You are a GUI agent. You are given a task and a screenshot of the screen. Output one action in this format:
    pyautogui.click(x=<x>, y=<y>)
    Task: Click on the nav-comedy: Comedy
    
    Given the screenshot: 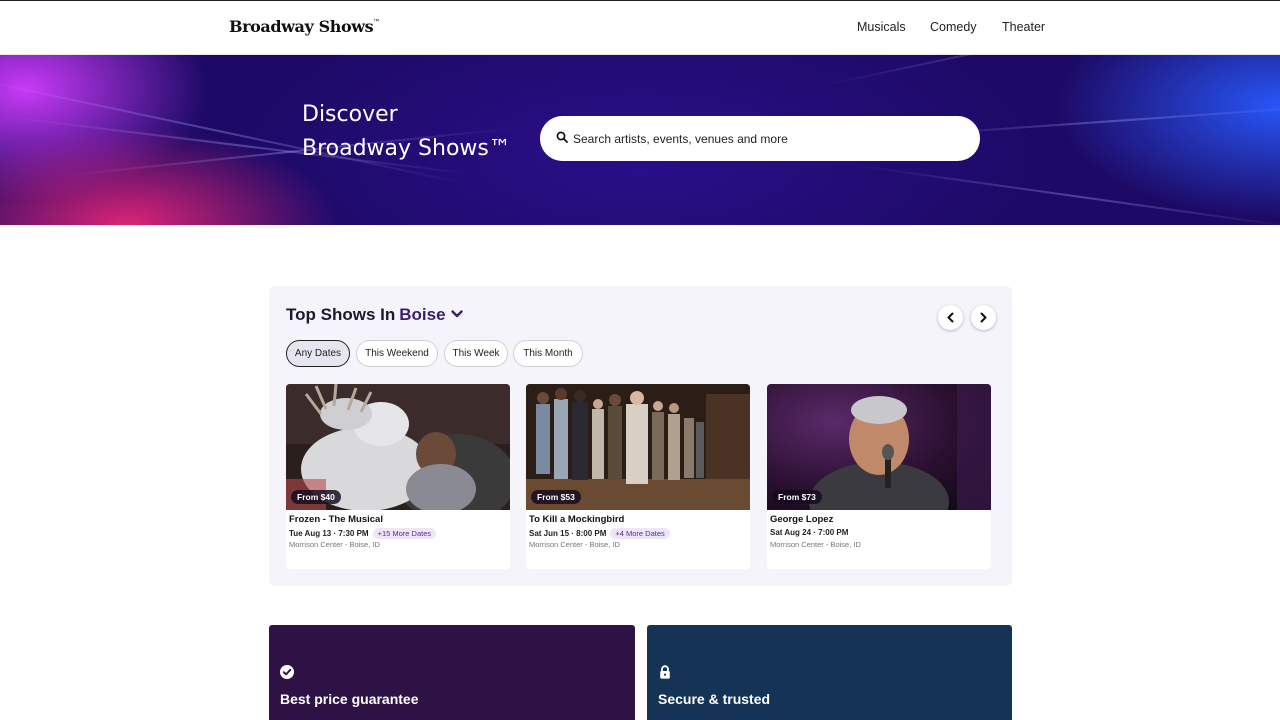 What is the action you would take?
    pyautogui.click(x=953, y=27)
    